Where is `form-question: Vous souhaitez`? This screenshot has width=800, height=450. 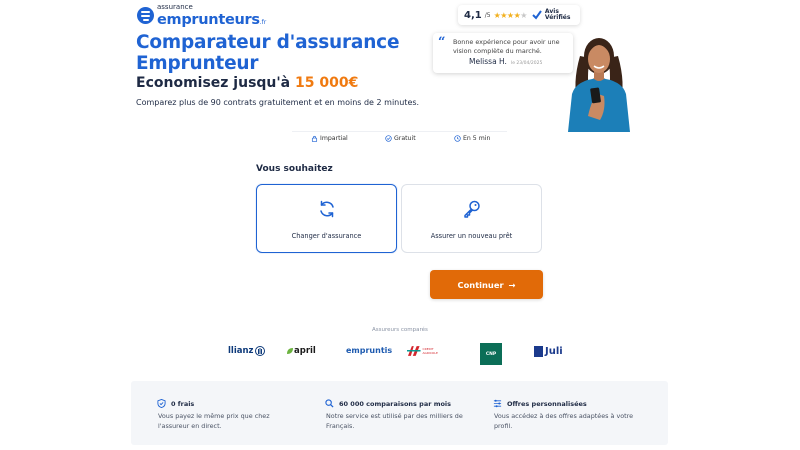 form-question: Vous souhaitez is located at coordinates (294, 169).